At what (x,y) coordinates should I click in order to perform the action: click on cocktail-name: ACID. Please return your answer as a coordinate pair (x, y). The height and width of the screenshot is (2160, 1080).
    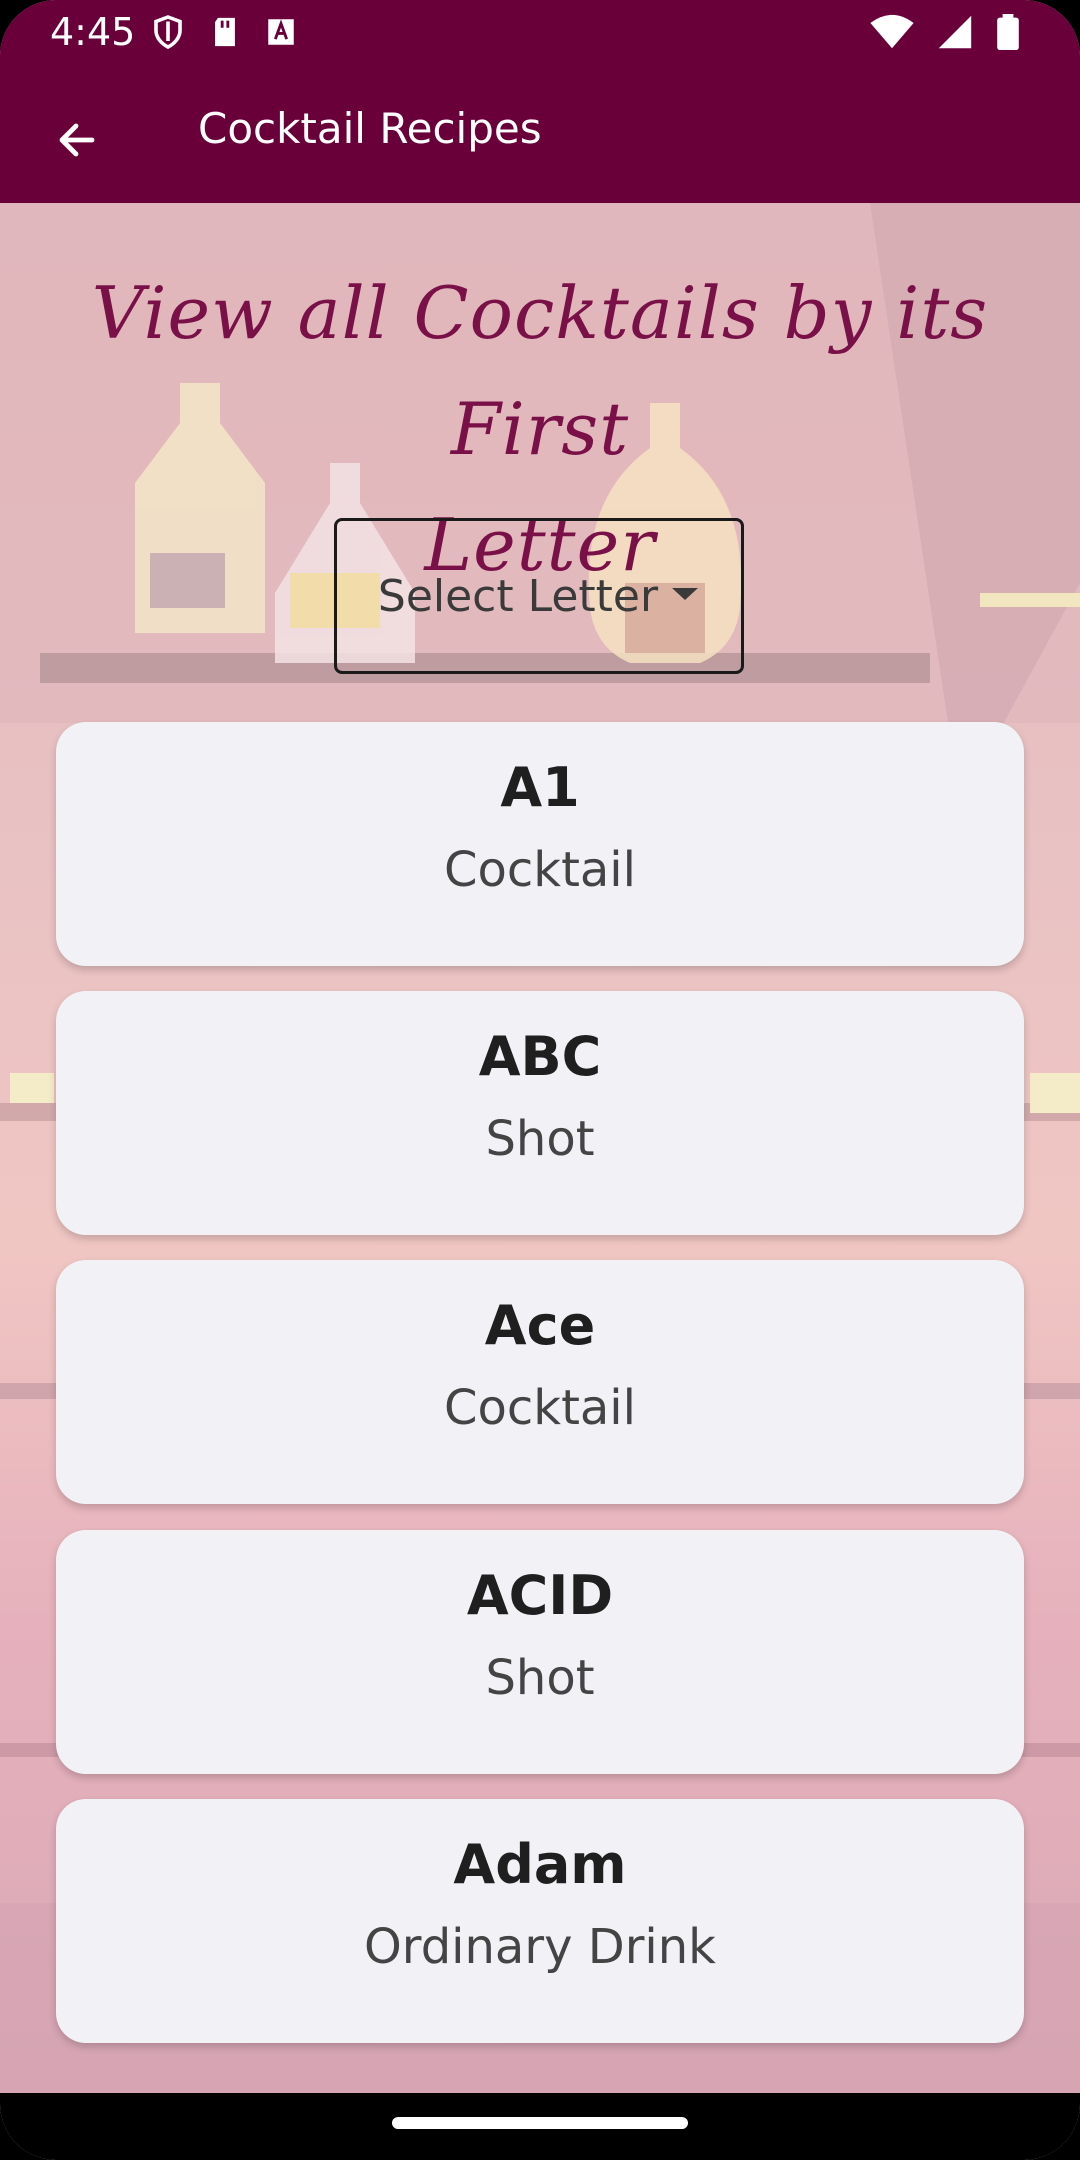
    Looking at the image, I should click on (540, 1595).